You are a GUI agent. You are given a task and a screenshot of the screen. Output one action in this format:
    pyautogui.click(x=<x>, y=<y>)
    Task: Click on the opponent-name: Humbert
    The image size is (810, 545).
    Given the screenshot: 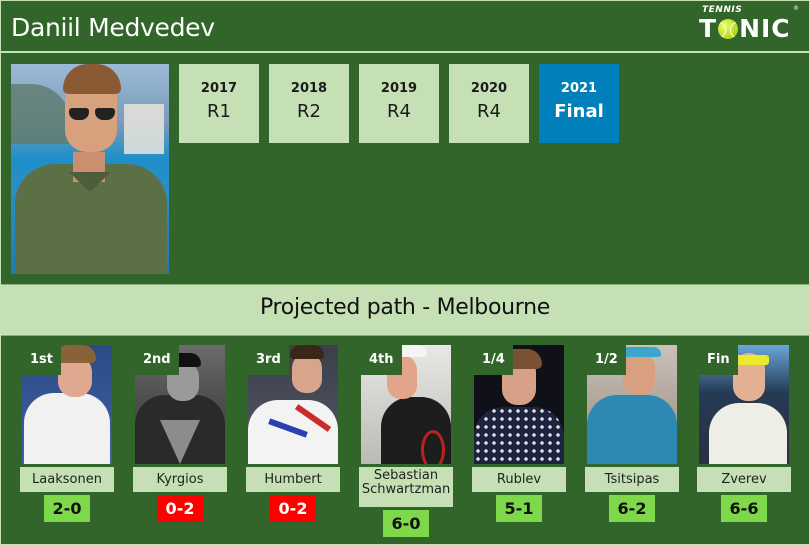 What is the action you would take?
    pyautogui.click(x=293, y=479)
    